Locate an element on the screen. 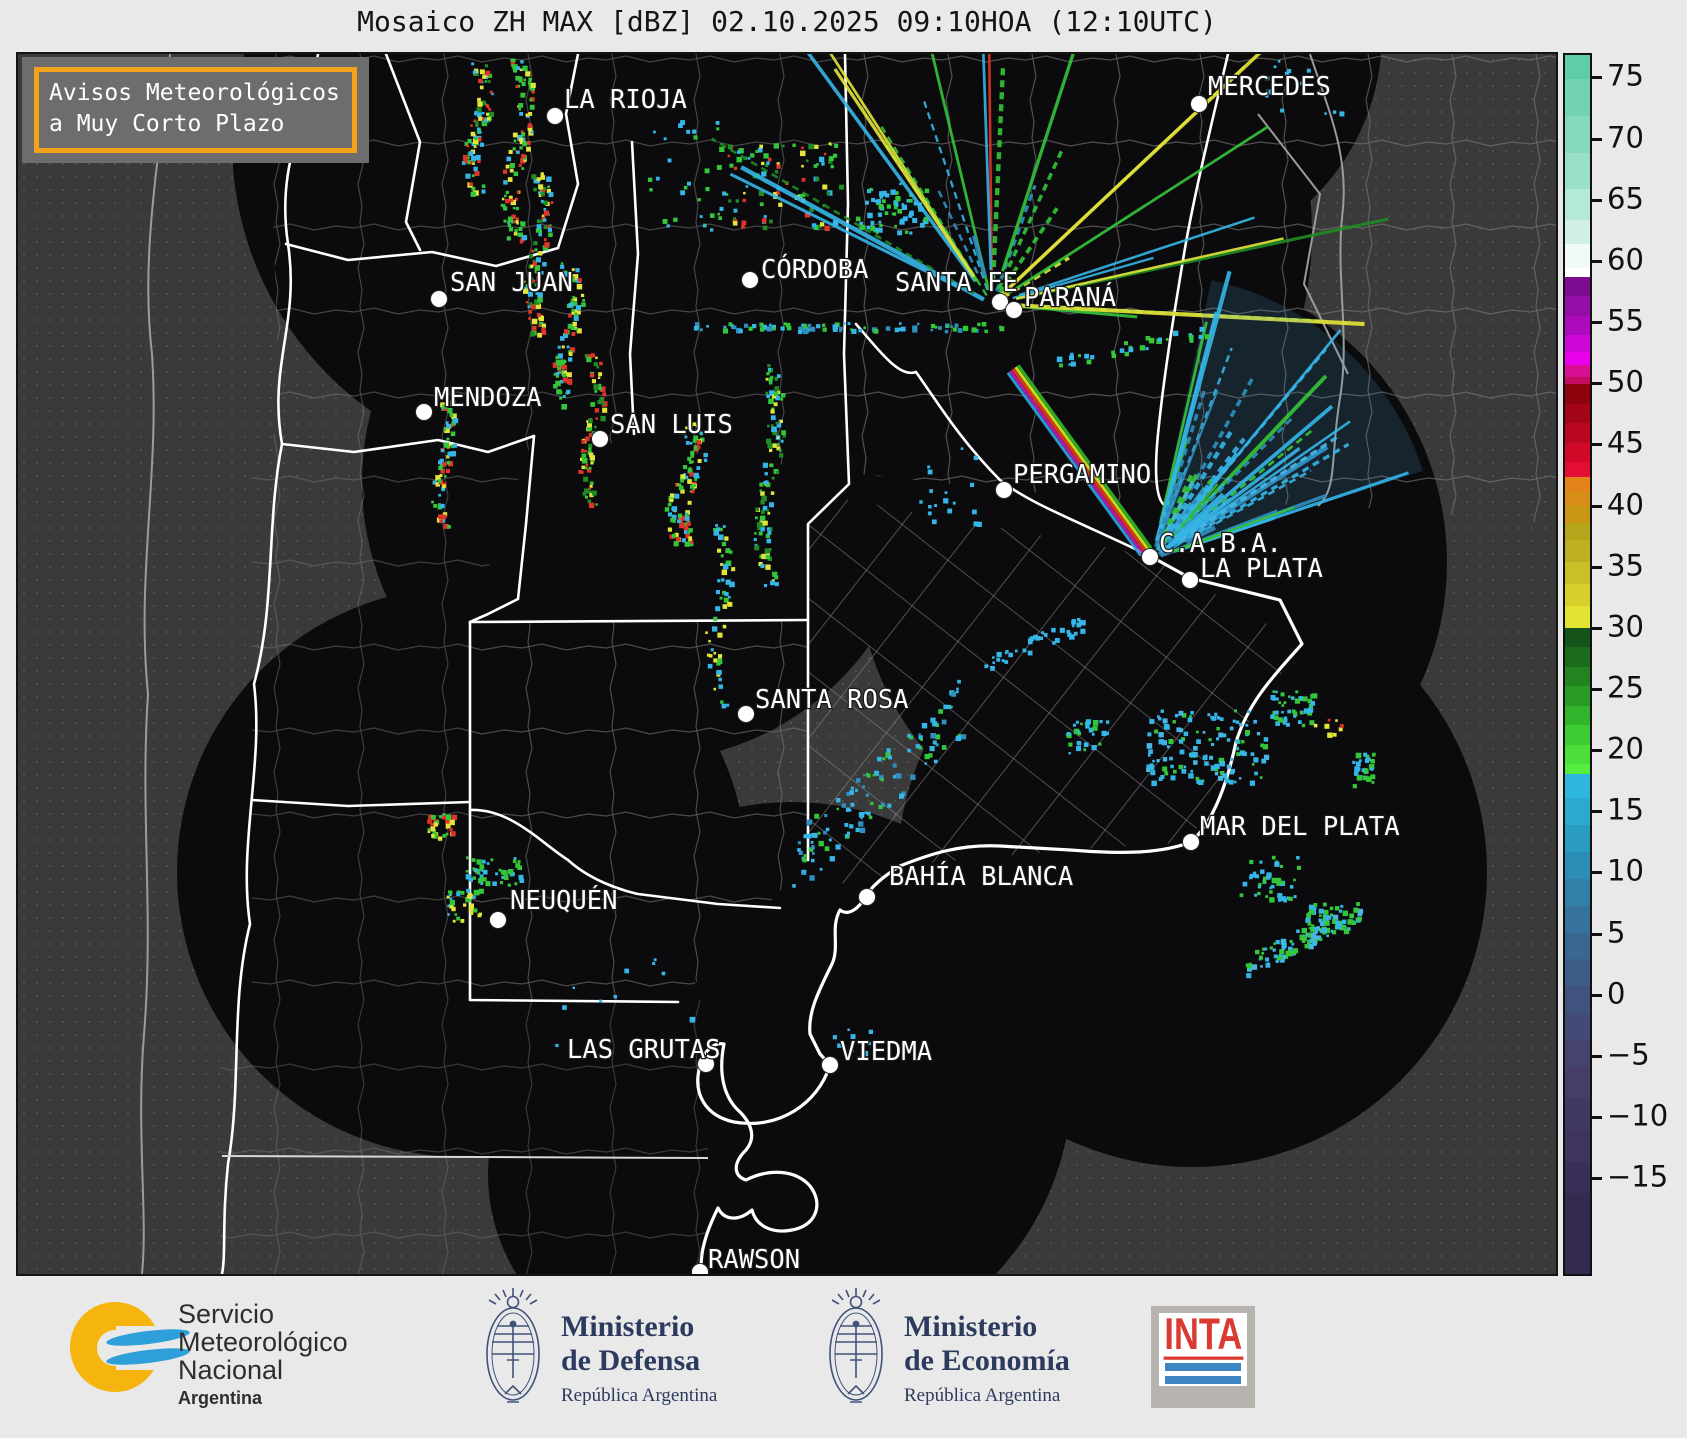 The width and height of the screenshot is (1687, 1438). colorbar-tick-label: −15 is located at coordinates (1638, 1176).